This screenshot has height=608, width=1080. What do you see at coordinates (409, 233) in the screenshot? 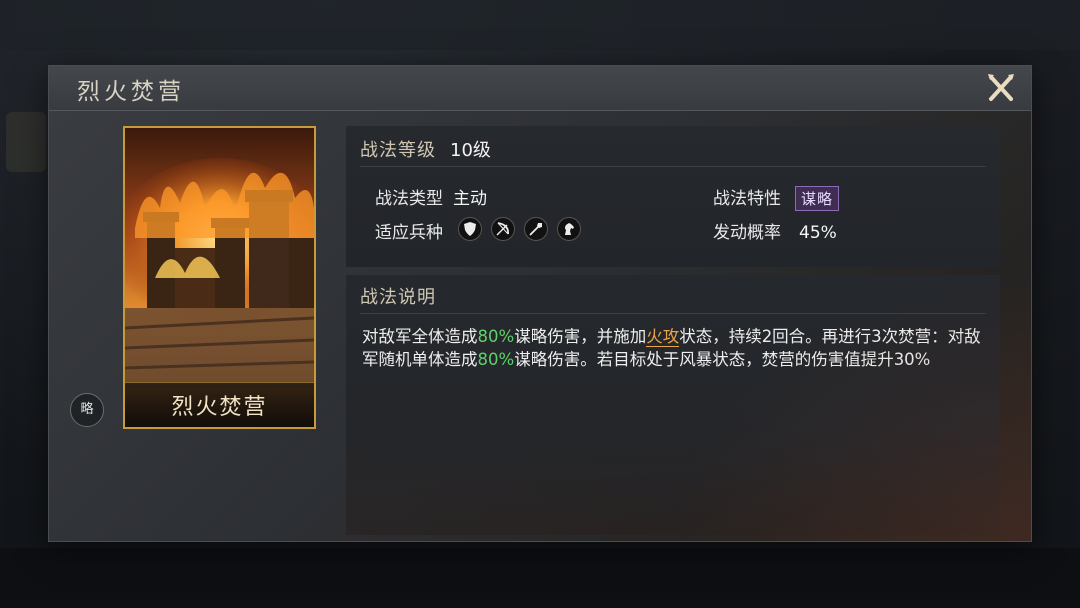
I see `troops-label: 适应兵种` at bounding box center [409, 233].